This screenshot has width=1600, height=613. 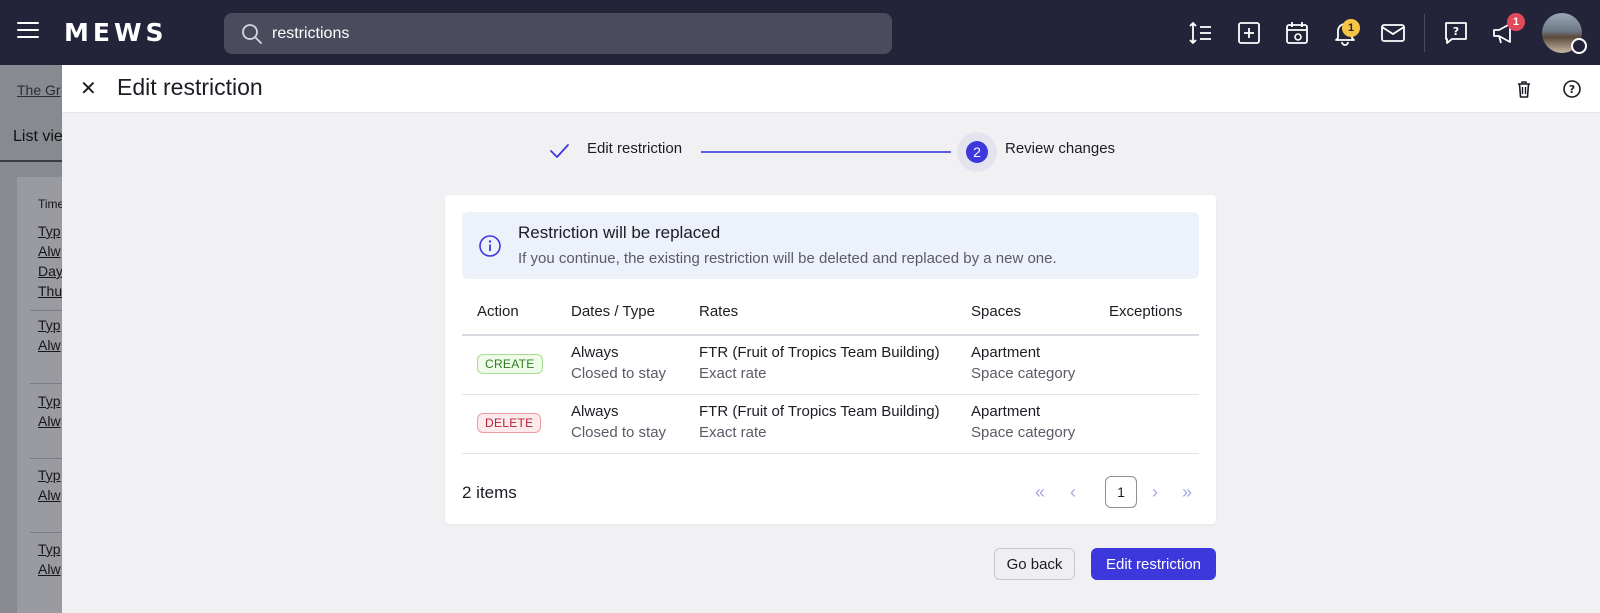 What do you see at coordinates (613, 311) in the screenshot?
I see `column-header-dates-type: Dates / Type` at bounding box center [613, 311].